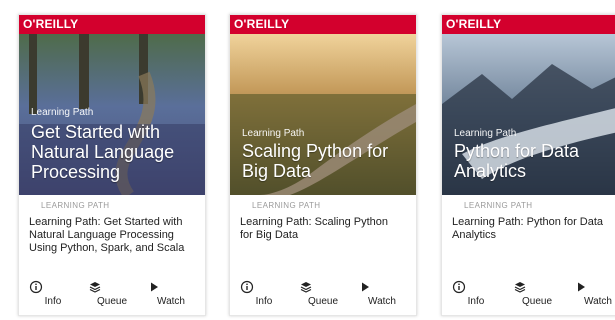  I want to click on cover-title: Scaling Python for Big Data, so click(315, 161).